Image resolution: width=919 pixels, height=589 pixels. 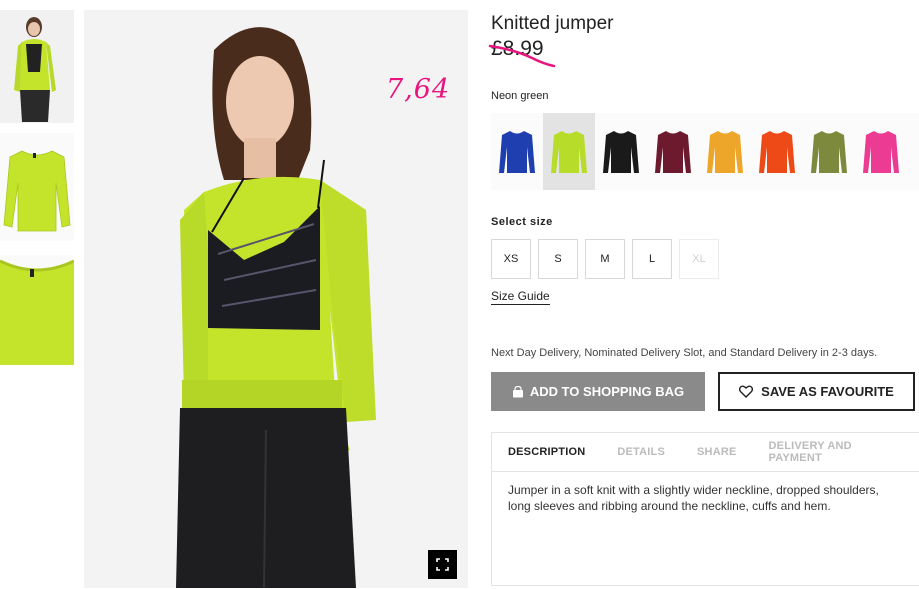 What do you see at coordinates (418, 89) in the screenshot?
I see `handwritten-price: 7,64` at bounding box center [418, 89].